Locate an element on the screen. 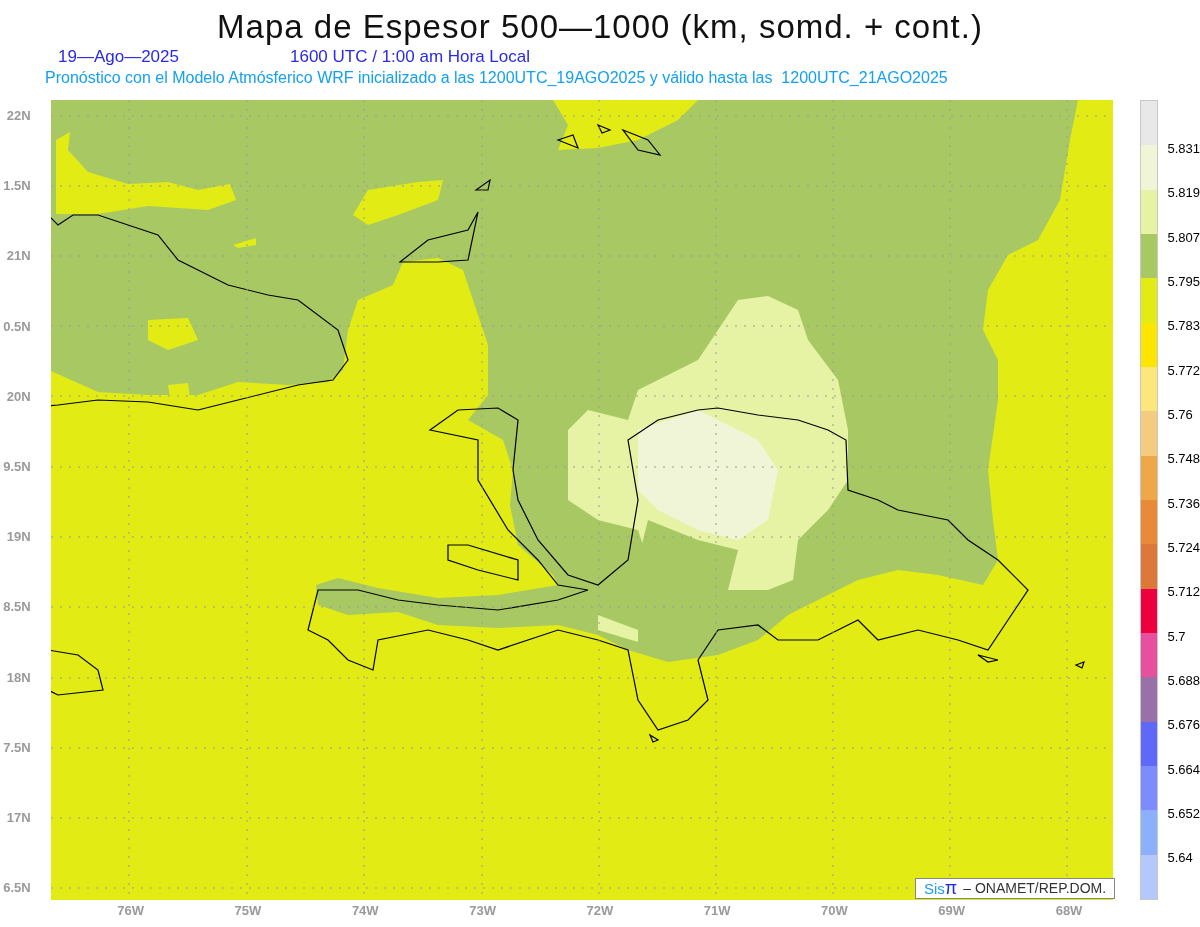  longitude-label: 75W is located at coordinates (248, 911).